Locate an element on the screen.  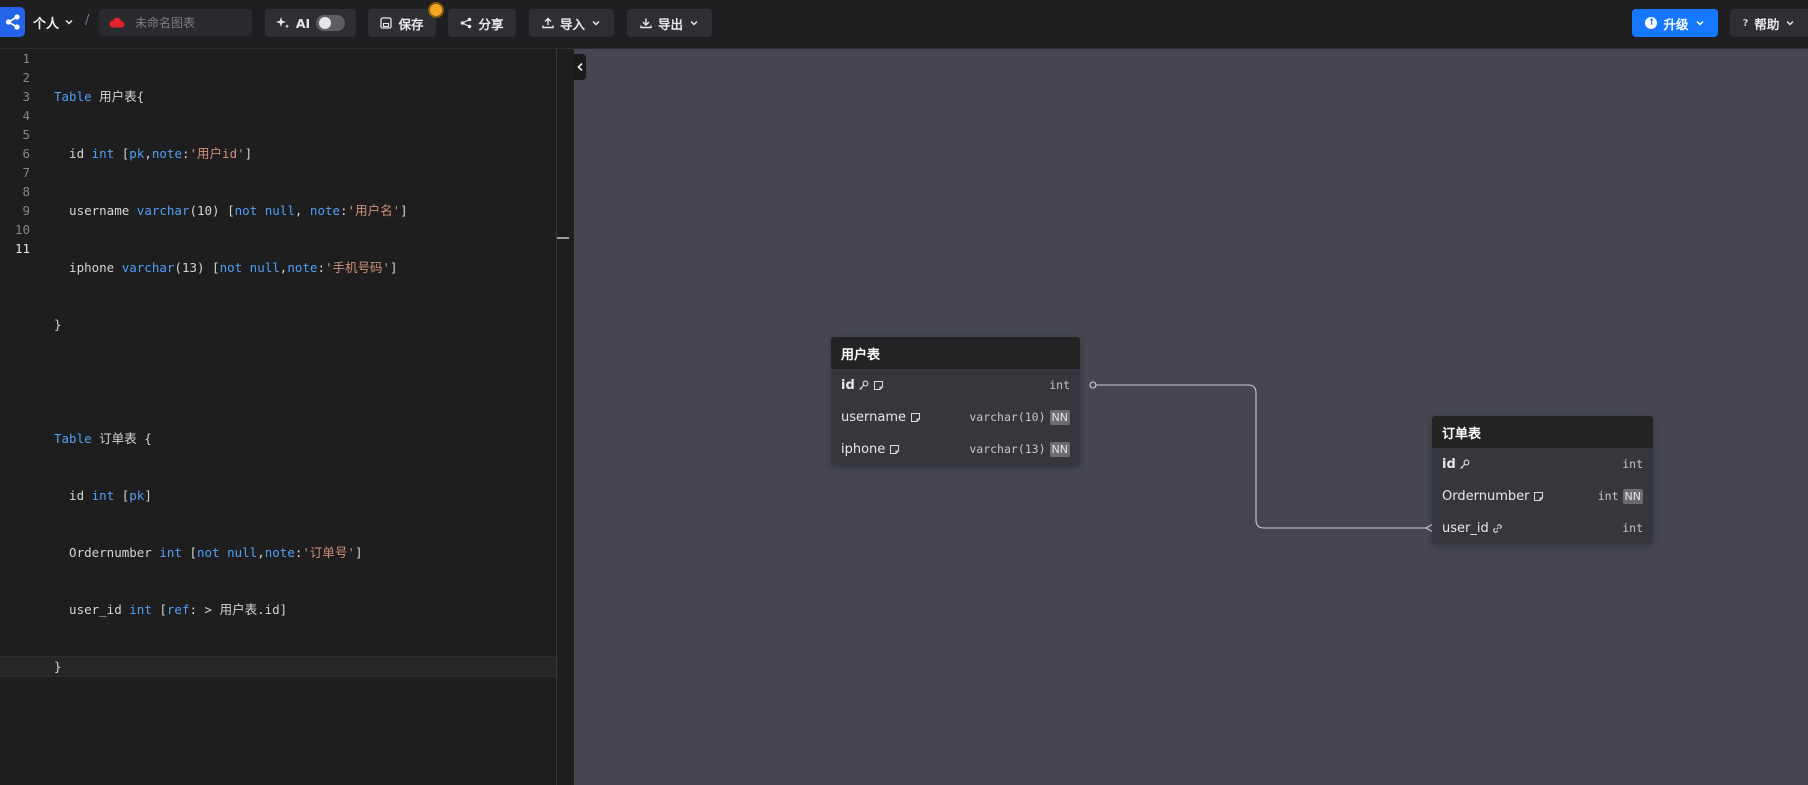
diagram-name-field is located at coordinates (175, 22).